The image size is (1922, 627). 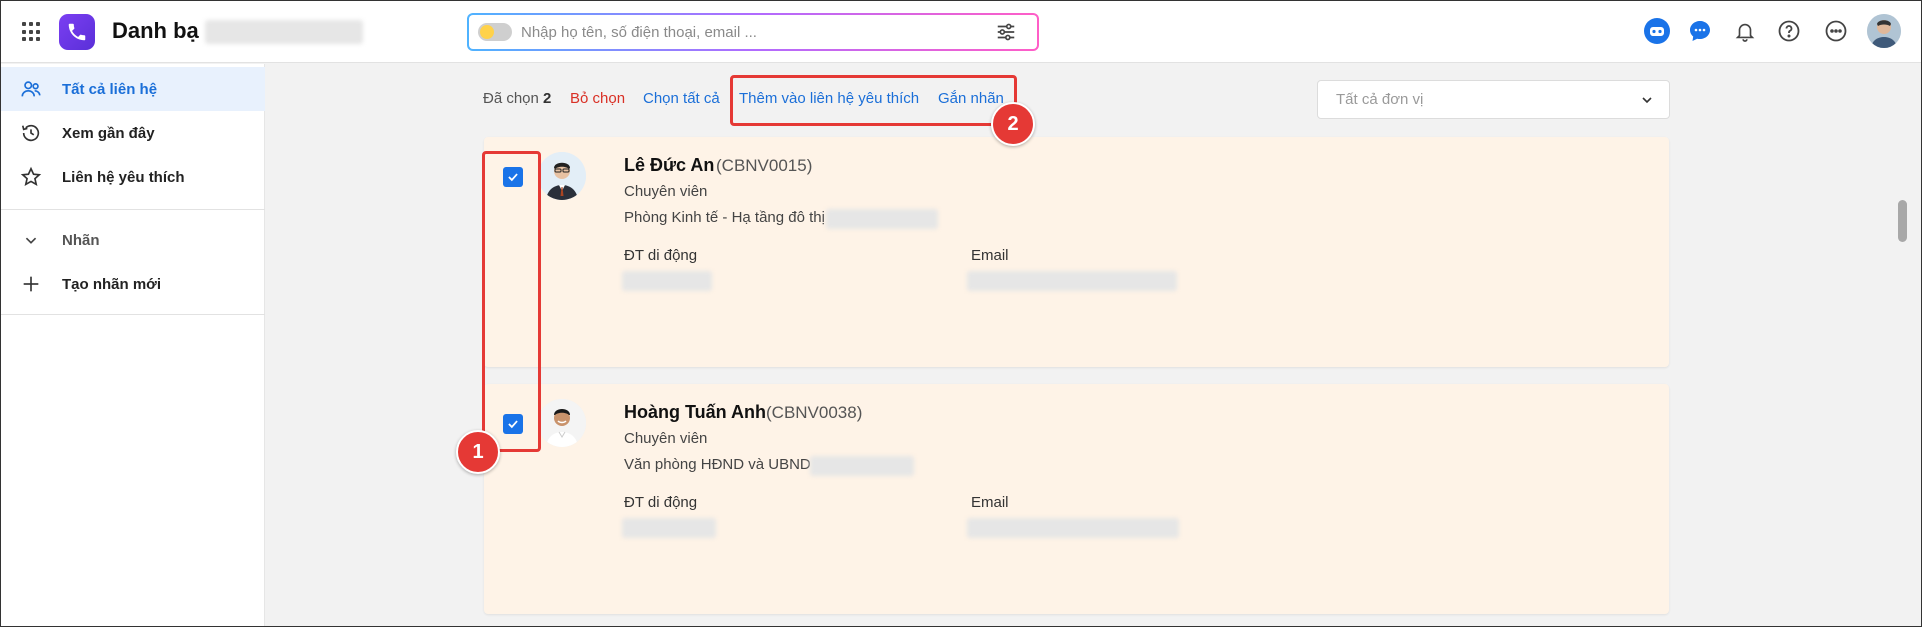 What do you see at coordinates (1836, 31) in the screenshot?
I see `more-icon` at bounding box center [1836, 31].